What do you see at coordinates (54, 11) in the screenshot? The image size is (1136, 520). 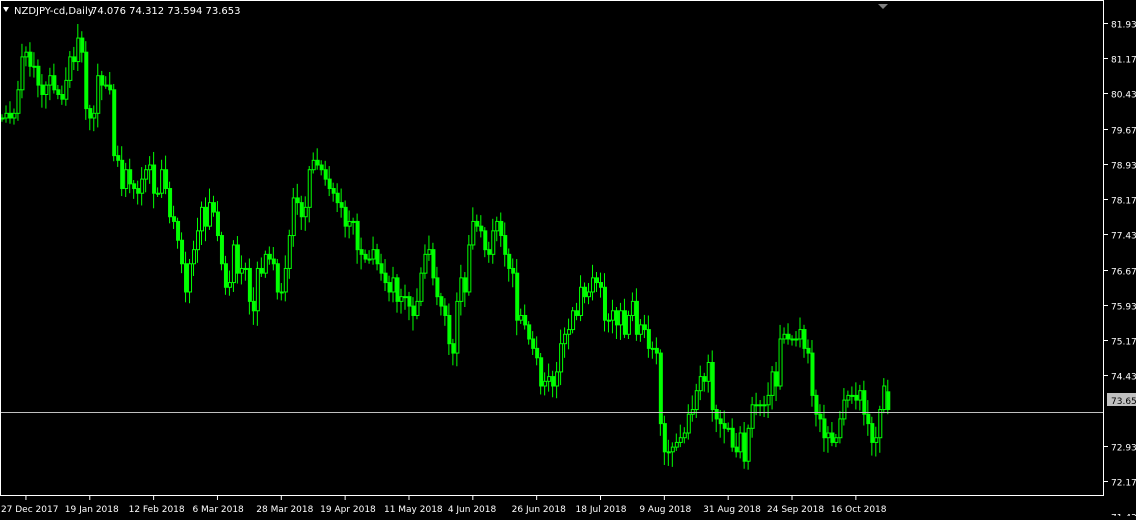 I see `symbol-label: NZDJPY-cd,Daily` at bounding box center [54, 11].